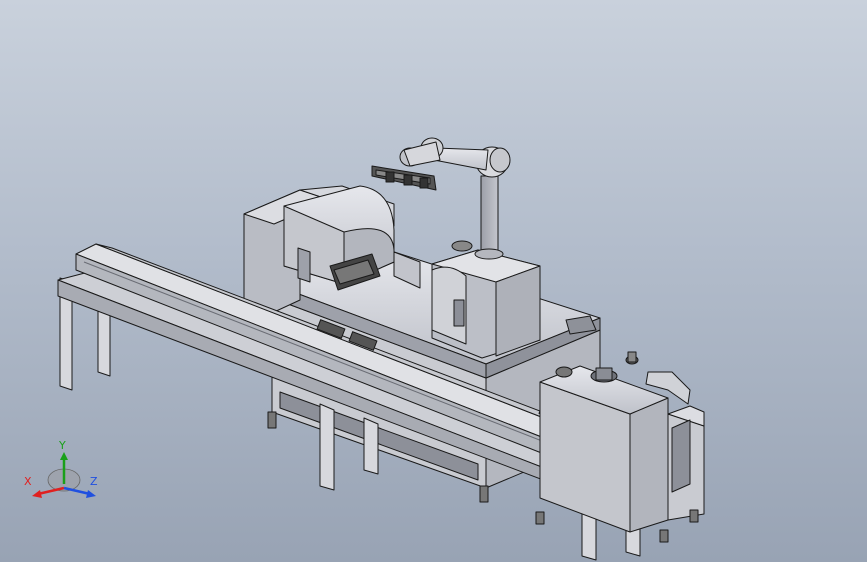  I want to click on triad-y-arrow, so click(64, 456).